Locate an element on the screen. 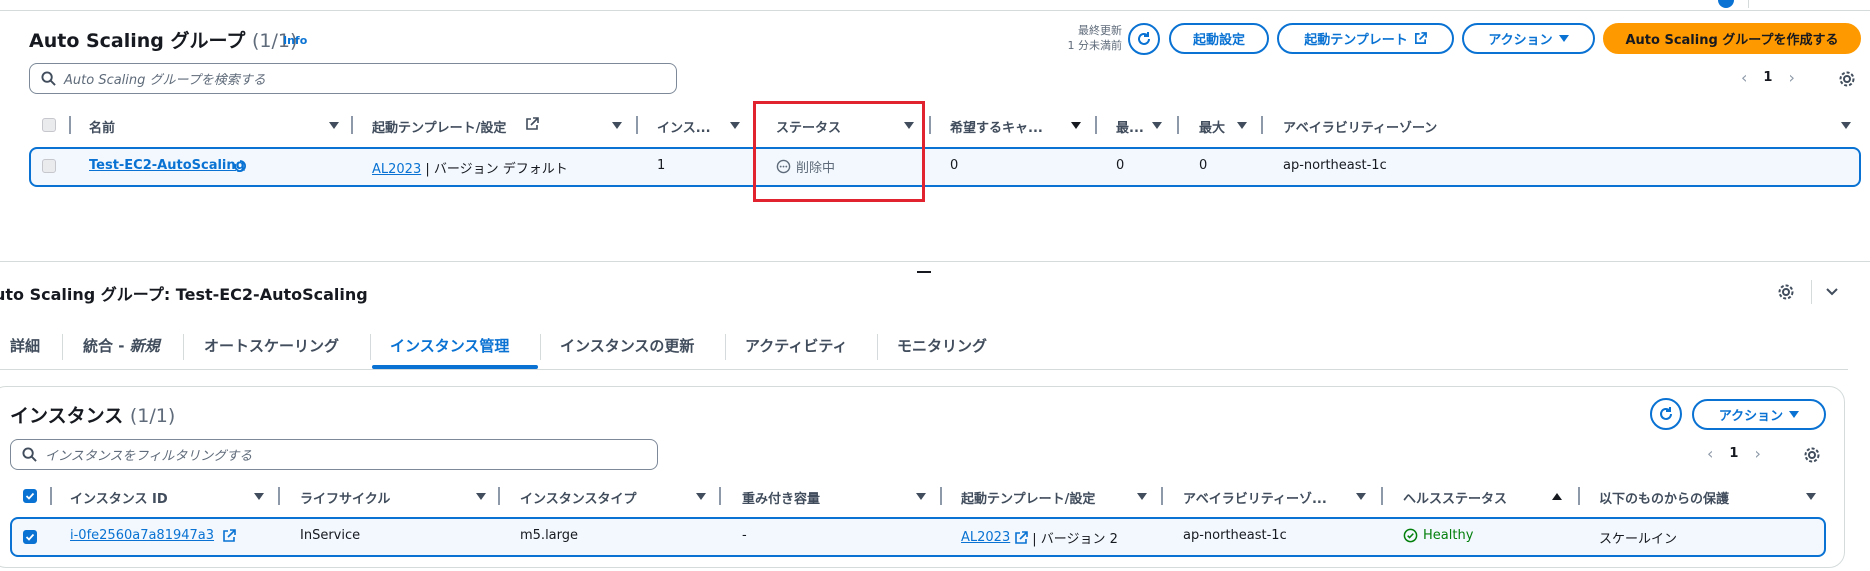 This screenshot has width=1870, height=571. tab-activity: アクティビティ is located at coordinates (796, 345).